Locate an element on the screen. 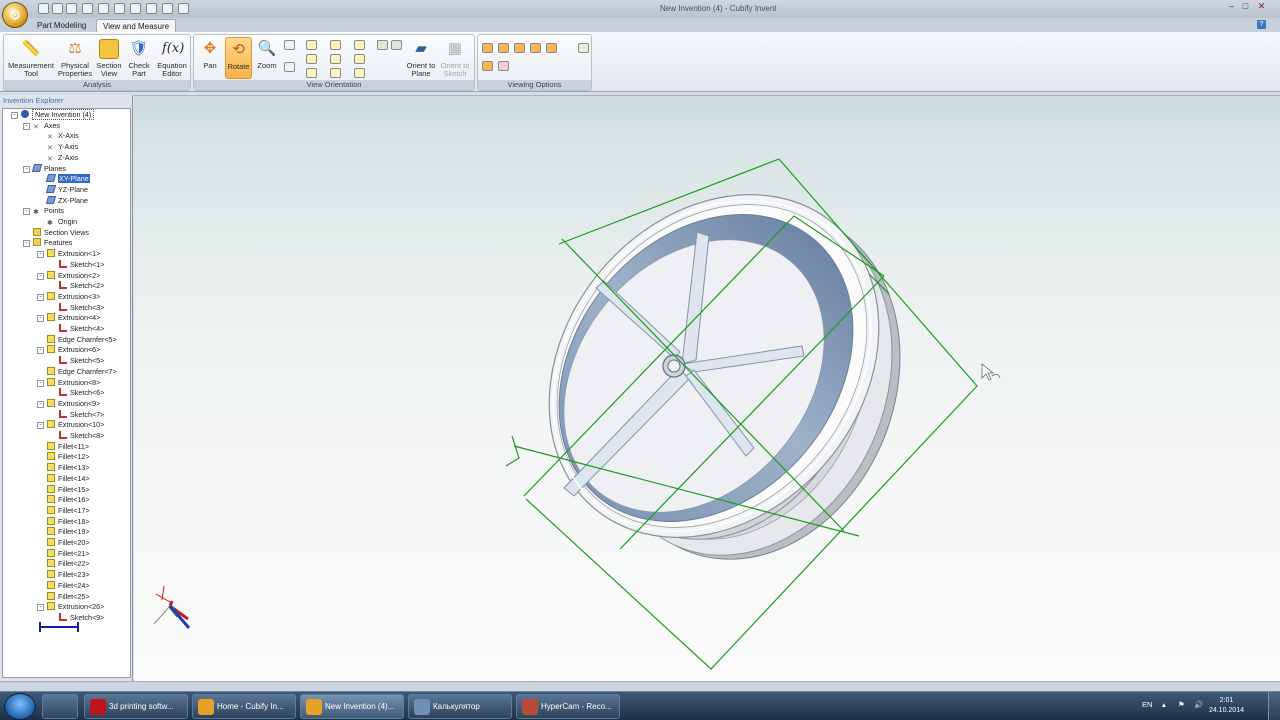 The height and width of the screenshot is (720, 1280). tree-node: Fillet<14> is located at coordinates (63, 478).